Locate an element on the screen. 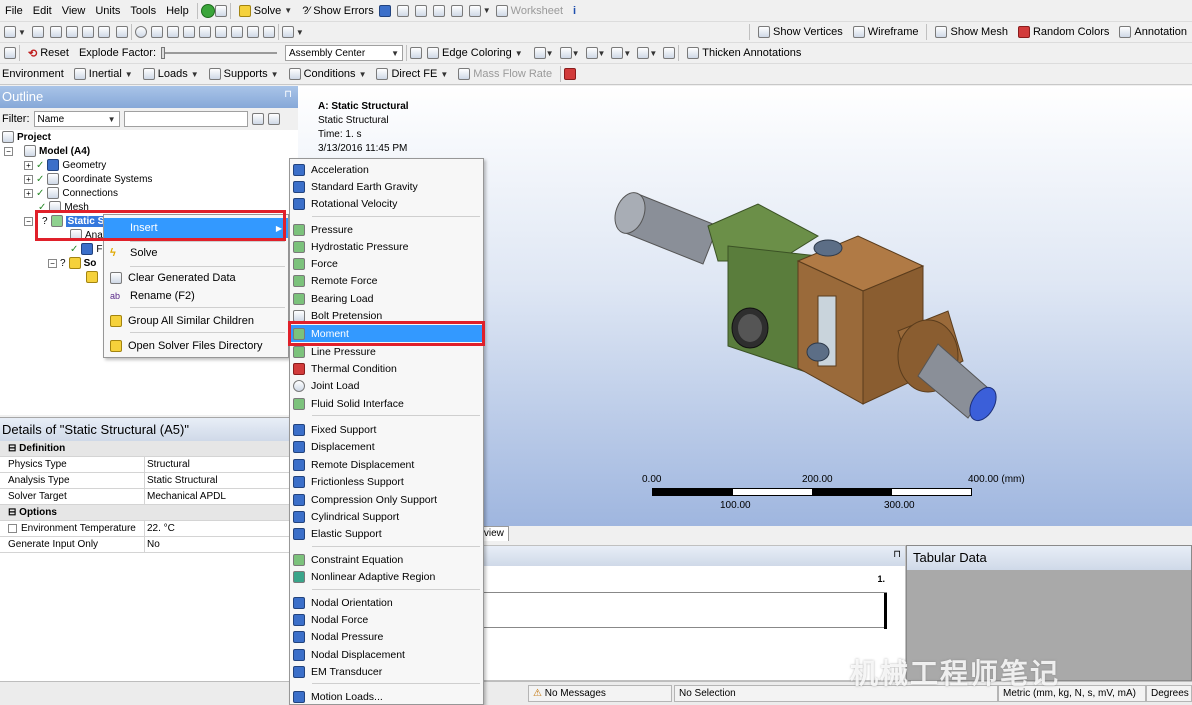 The image size is (1192, 705). window-icon is located at coordinates (287, 32).